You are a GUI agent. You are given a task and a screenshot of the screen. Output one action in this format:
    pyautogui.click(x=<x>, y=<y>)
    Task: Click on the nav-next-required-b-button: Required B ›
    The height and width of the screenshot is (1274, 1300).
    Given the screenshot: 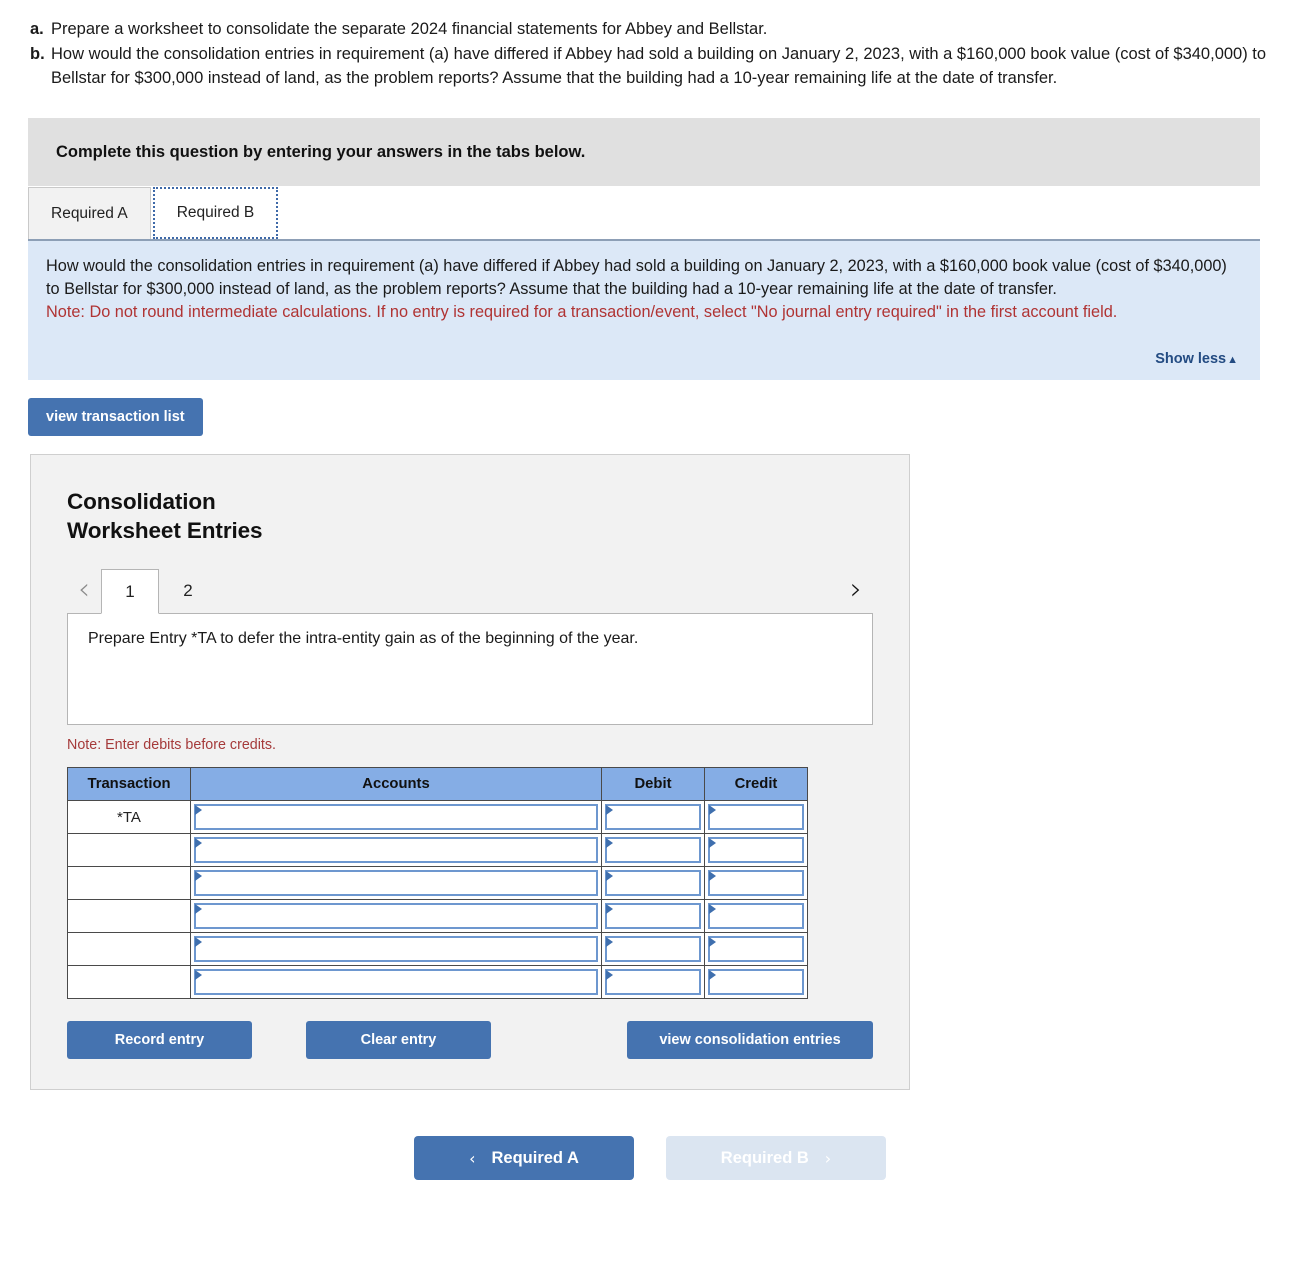 What is the action you would take?
    pyautogui.click(x=776, y=1158)
    